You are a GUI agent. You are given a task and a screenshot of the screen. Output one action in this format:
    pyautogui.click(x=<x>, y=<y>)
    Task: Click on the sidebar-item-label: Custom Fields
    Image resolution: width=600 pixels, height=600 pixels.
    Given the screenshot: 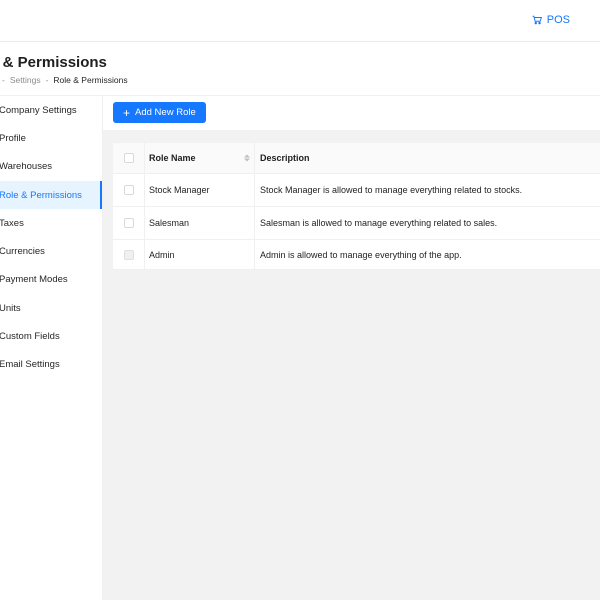 What is the action you would take?
    pyautogui.click(x=30, y=337)
    